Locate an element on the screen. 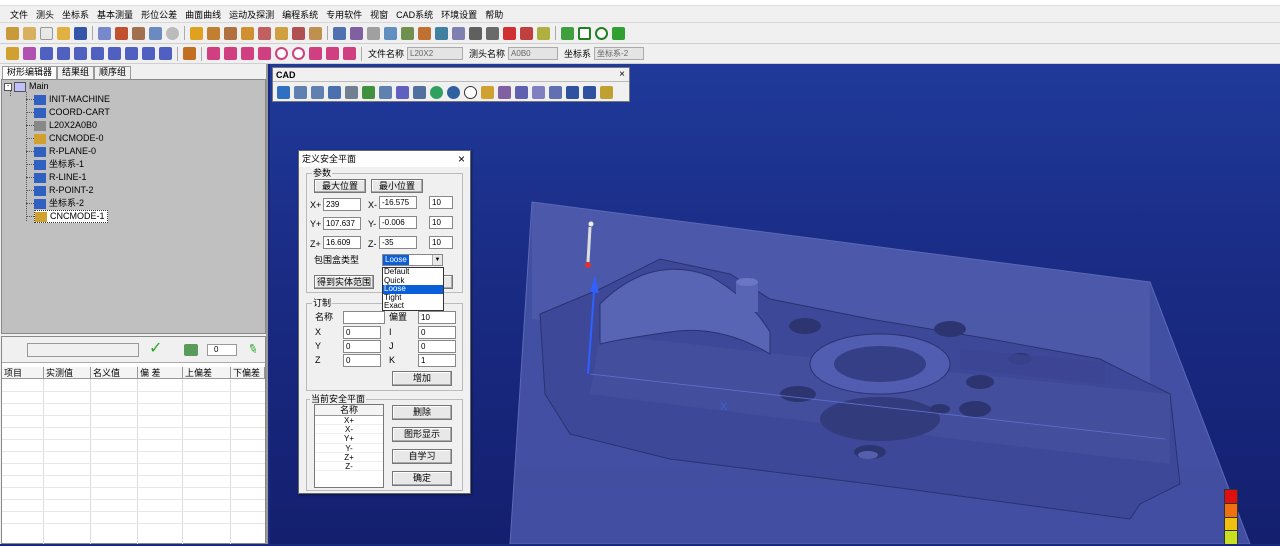  open-folder-icon is located at coordinates (12, 33).